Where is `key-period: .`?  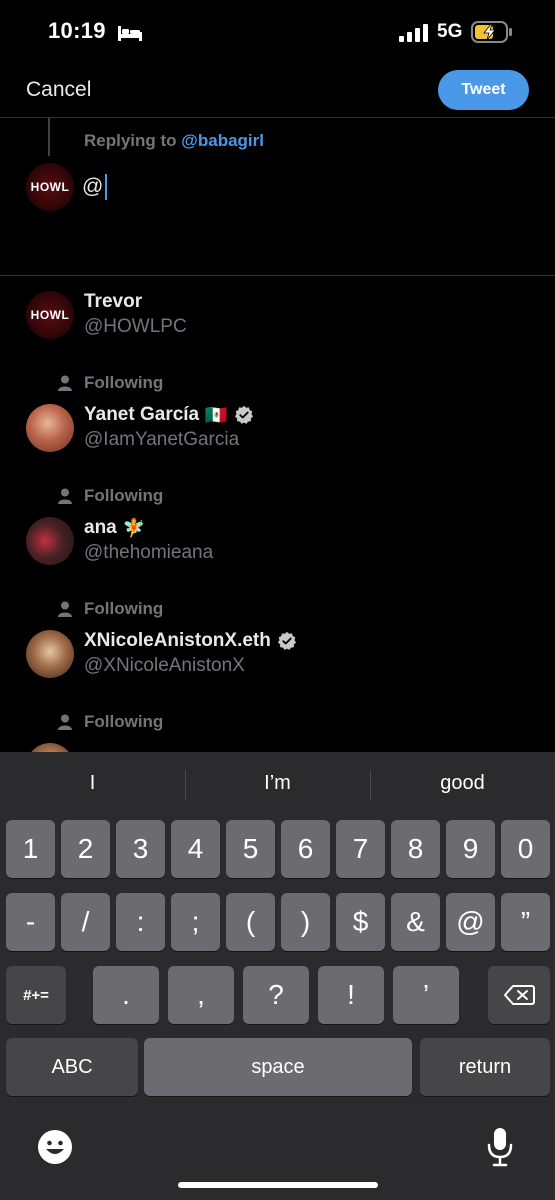 key-period: . is located at coordinates (126, 995).